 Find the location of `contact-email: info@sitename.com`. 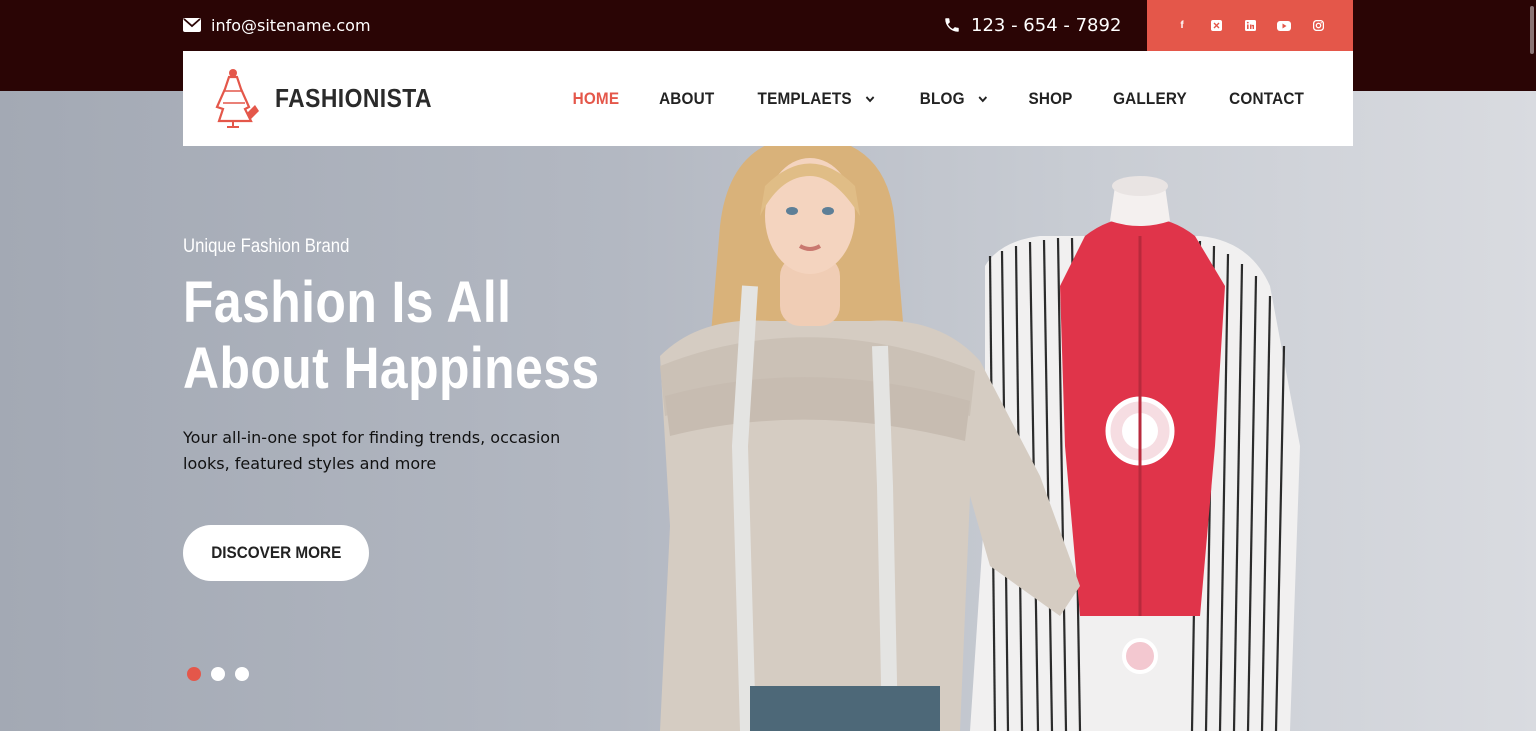

contact-email: info@sitename.com is located at coordinates (277, 25).